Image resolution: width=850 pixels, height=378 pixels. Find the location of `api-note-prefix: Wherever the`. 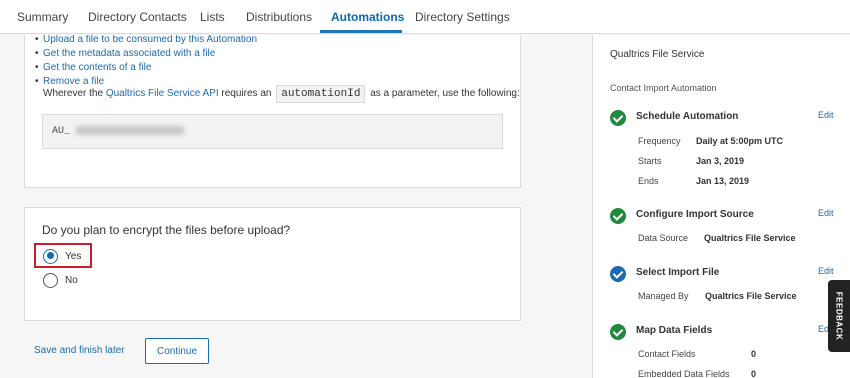

api-note-prefix: Wherever the is located at coordinates (73, 93).